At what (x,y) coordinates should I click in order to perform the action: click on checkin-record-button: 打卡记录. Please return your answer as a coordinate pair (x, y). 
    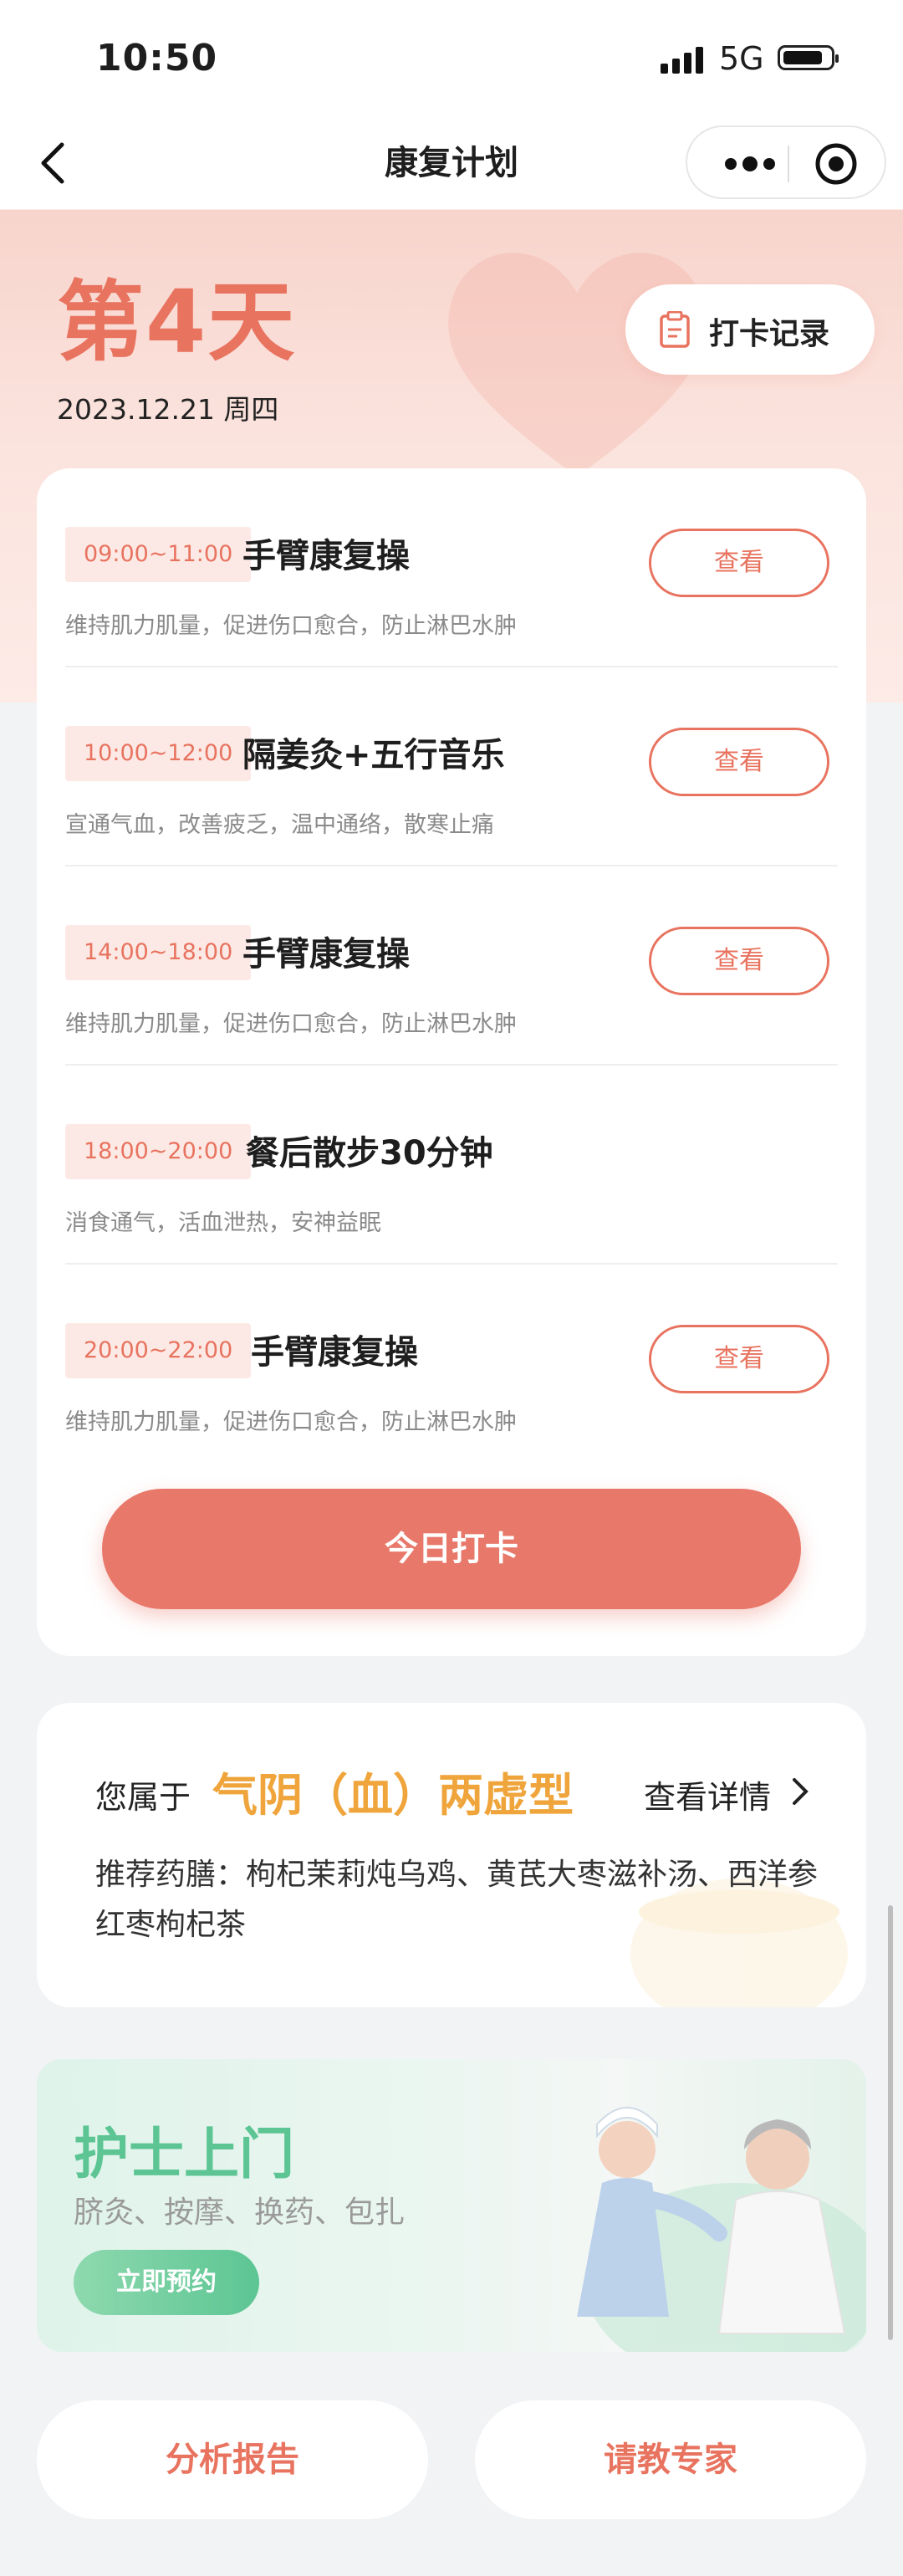
    Looking at the image, I should click on (750, 329).